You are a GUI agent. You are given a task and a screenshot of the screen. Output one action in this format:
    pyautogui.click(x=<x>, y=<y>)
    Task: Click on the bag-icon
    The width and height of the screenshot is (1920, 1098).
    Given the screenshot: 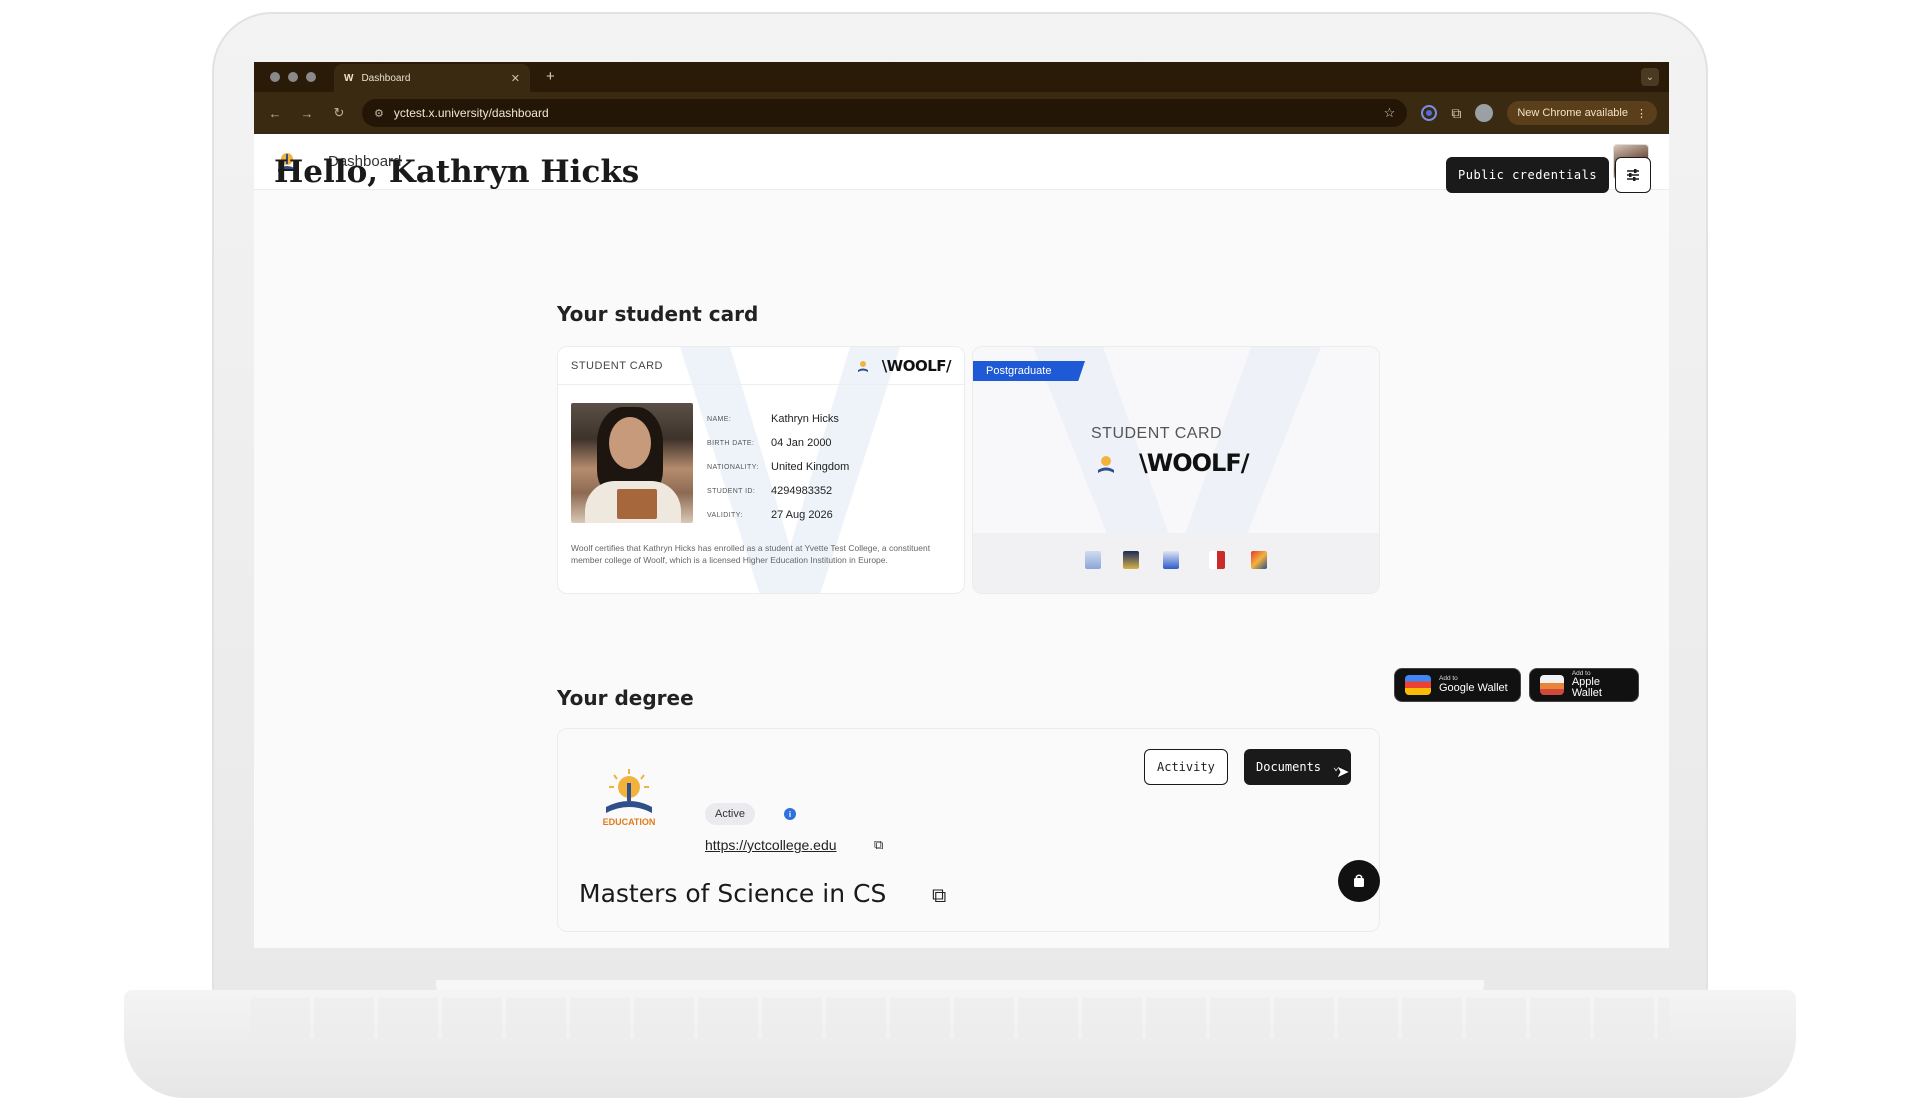 What is the action you would take?
    pyautogui.click(x=1359, y=880)
    